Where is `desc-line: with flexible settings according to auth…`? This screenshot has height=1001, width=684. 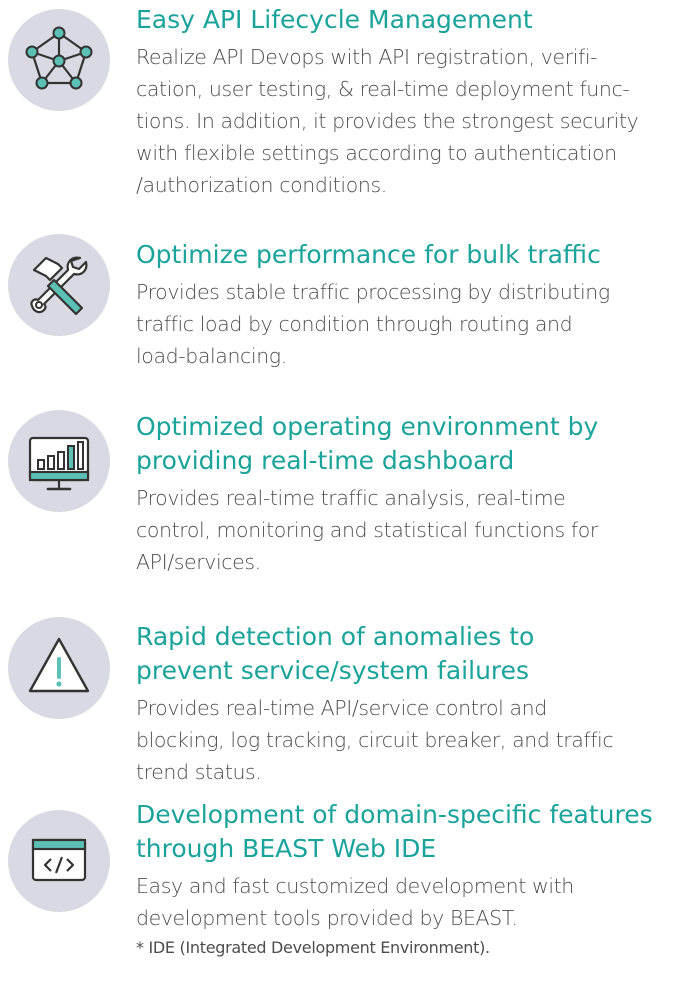 desc-line: with flexible settings according to auth… is located at coordinates (376, 153).